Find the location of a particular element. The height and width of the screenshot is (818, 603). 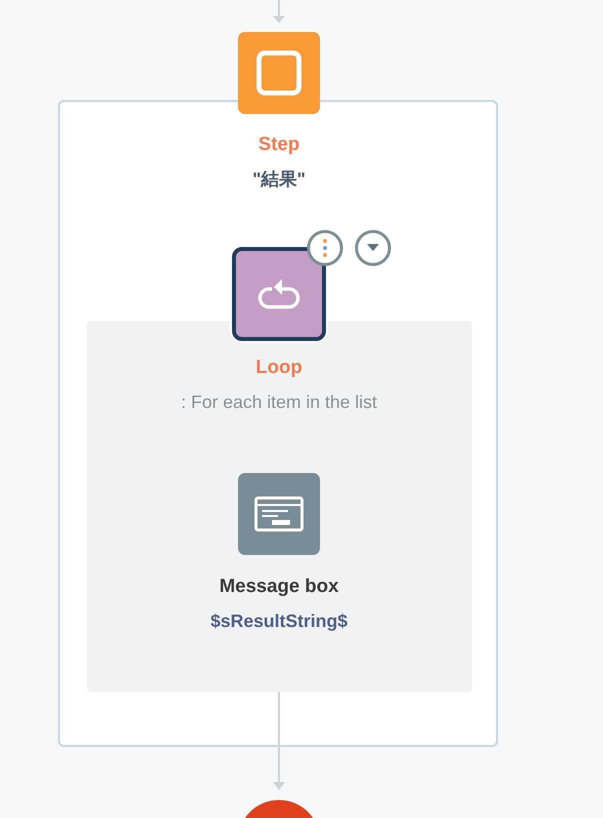

loop-node is located at coordinates (279, 294).